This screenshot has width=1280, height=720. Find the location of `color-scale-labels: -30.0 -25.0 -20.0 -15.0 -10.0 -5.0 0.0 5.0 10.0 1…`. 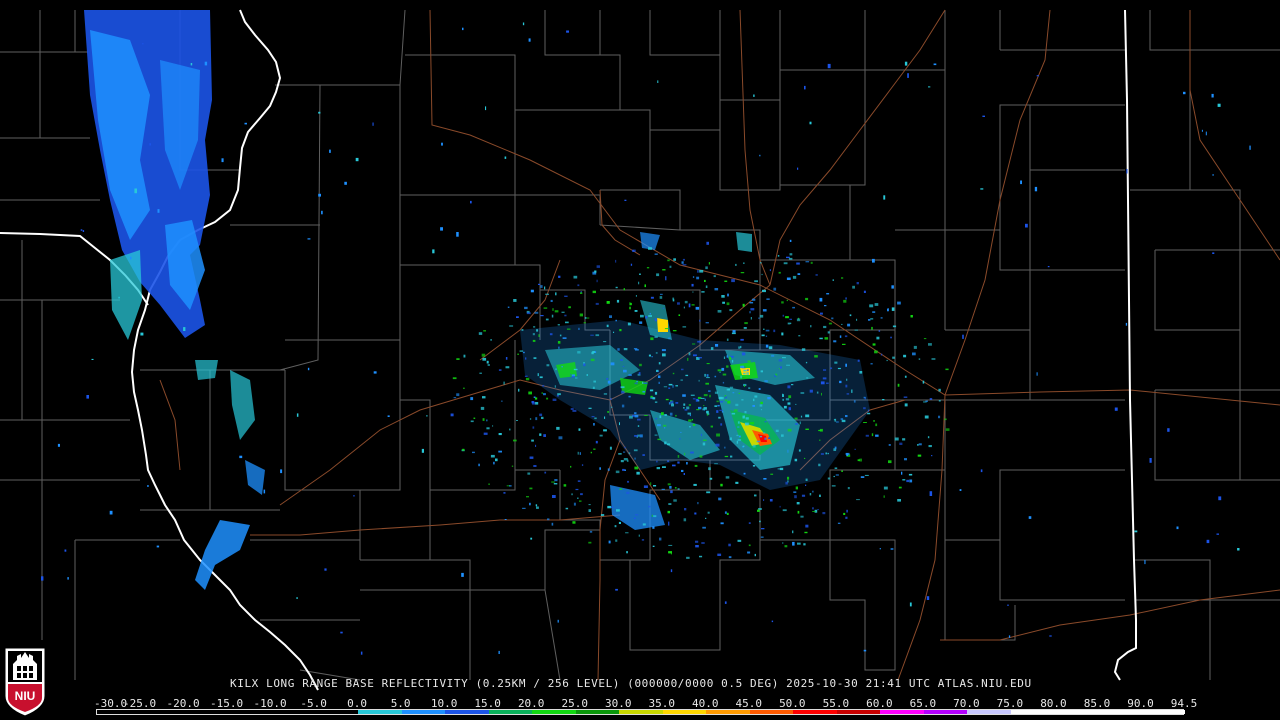

color-scale-labels: -30.0 -25.0 -20.0 -15.0 -10.0 -5.0 0.0 5.0 10.0 1… is located at coordinates (640, 703).